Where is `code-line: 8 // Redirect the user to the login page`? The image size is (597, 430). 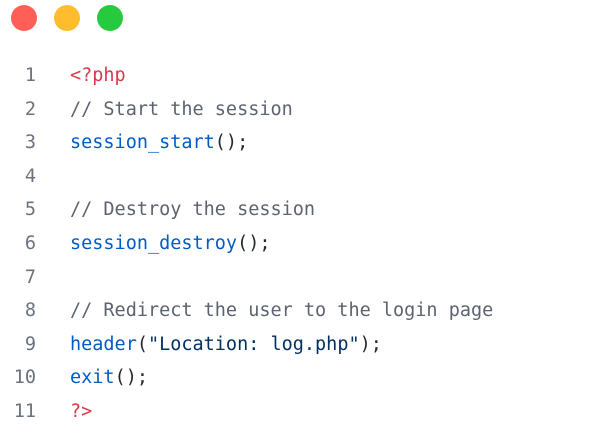 code-line: 8 // Redirect the user to the login page is located at coordinates (298, 311).